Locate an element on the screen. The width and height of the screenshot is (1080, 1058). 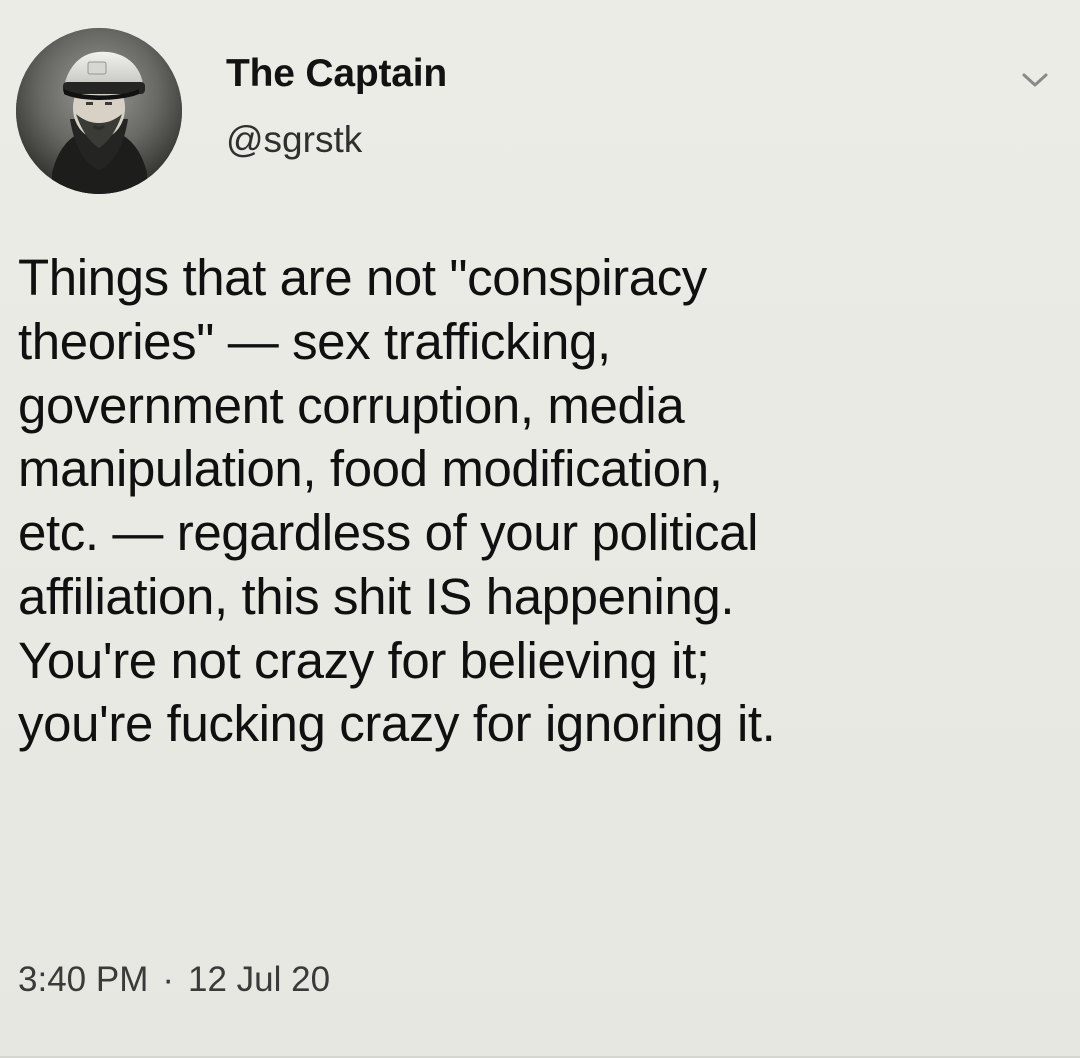
tweet-line: affiliation, this shit IS happening. is located at coordinates (376, 596).